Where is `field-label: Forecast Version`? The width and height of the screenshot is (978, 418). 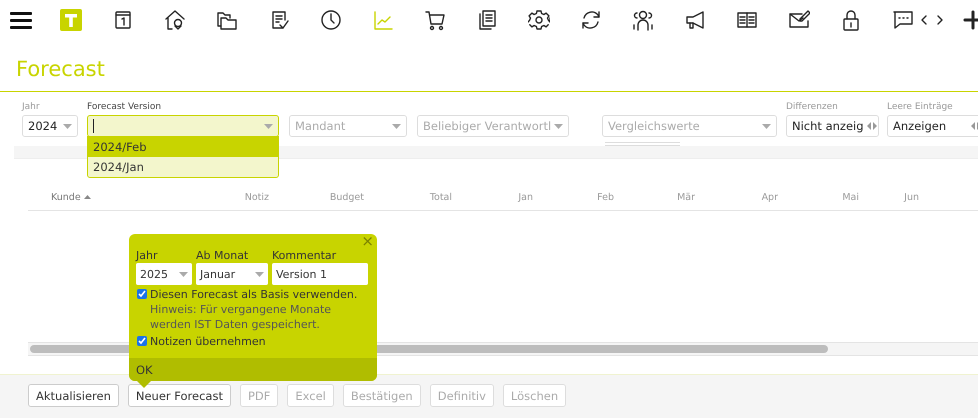
field-label: Forecast Version is located at coordinates (124, 108).